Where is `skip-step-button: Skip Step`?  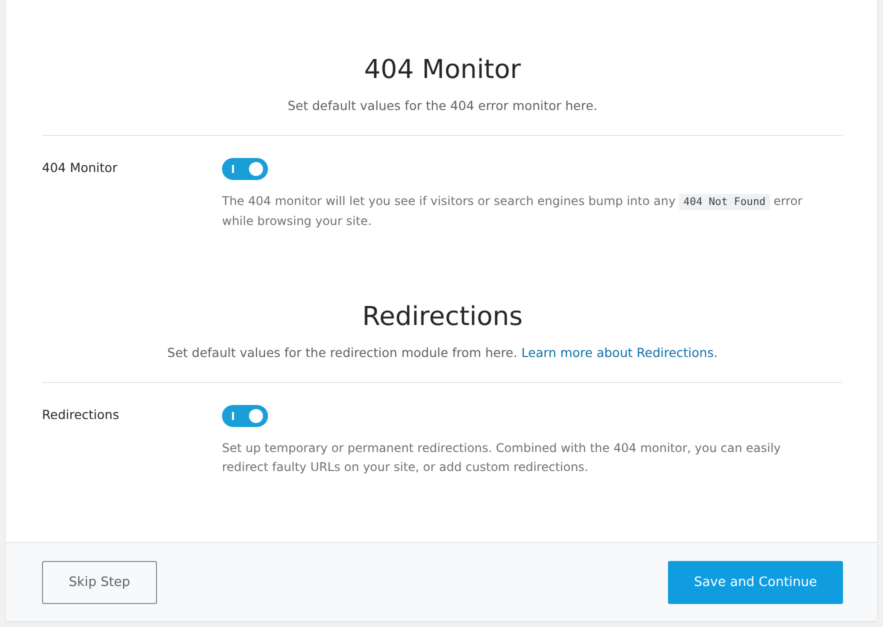 skip-step-button: Skip Step is located at coordinates (99, 582).